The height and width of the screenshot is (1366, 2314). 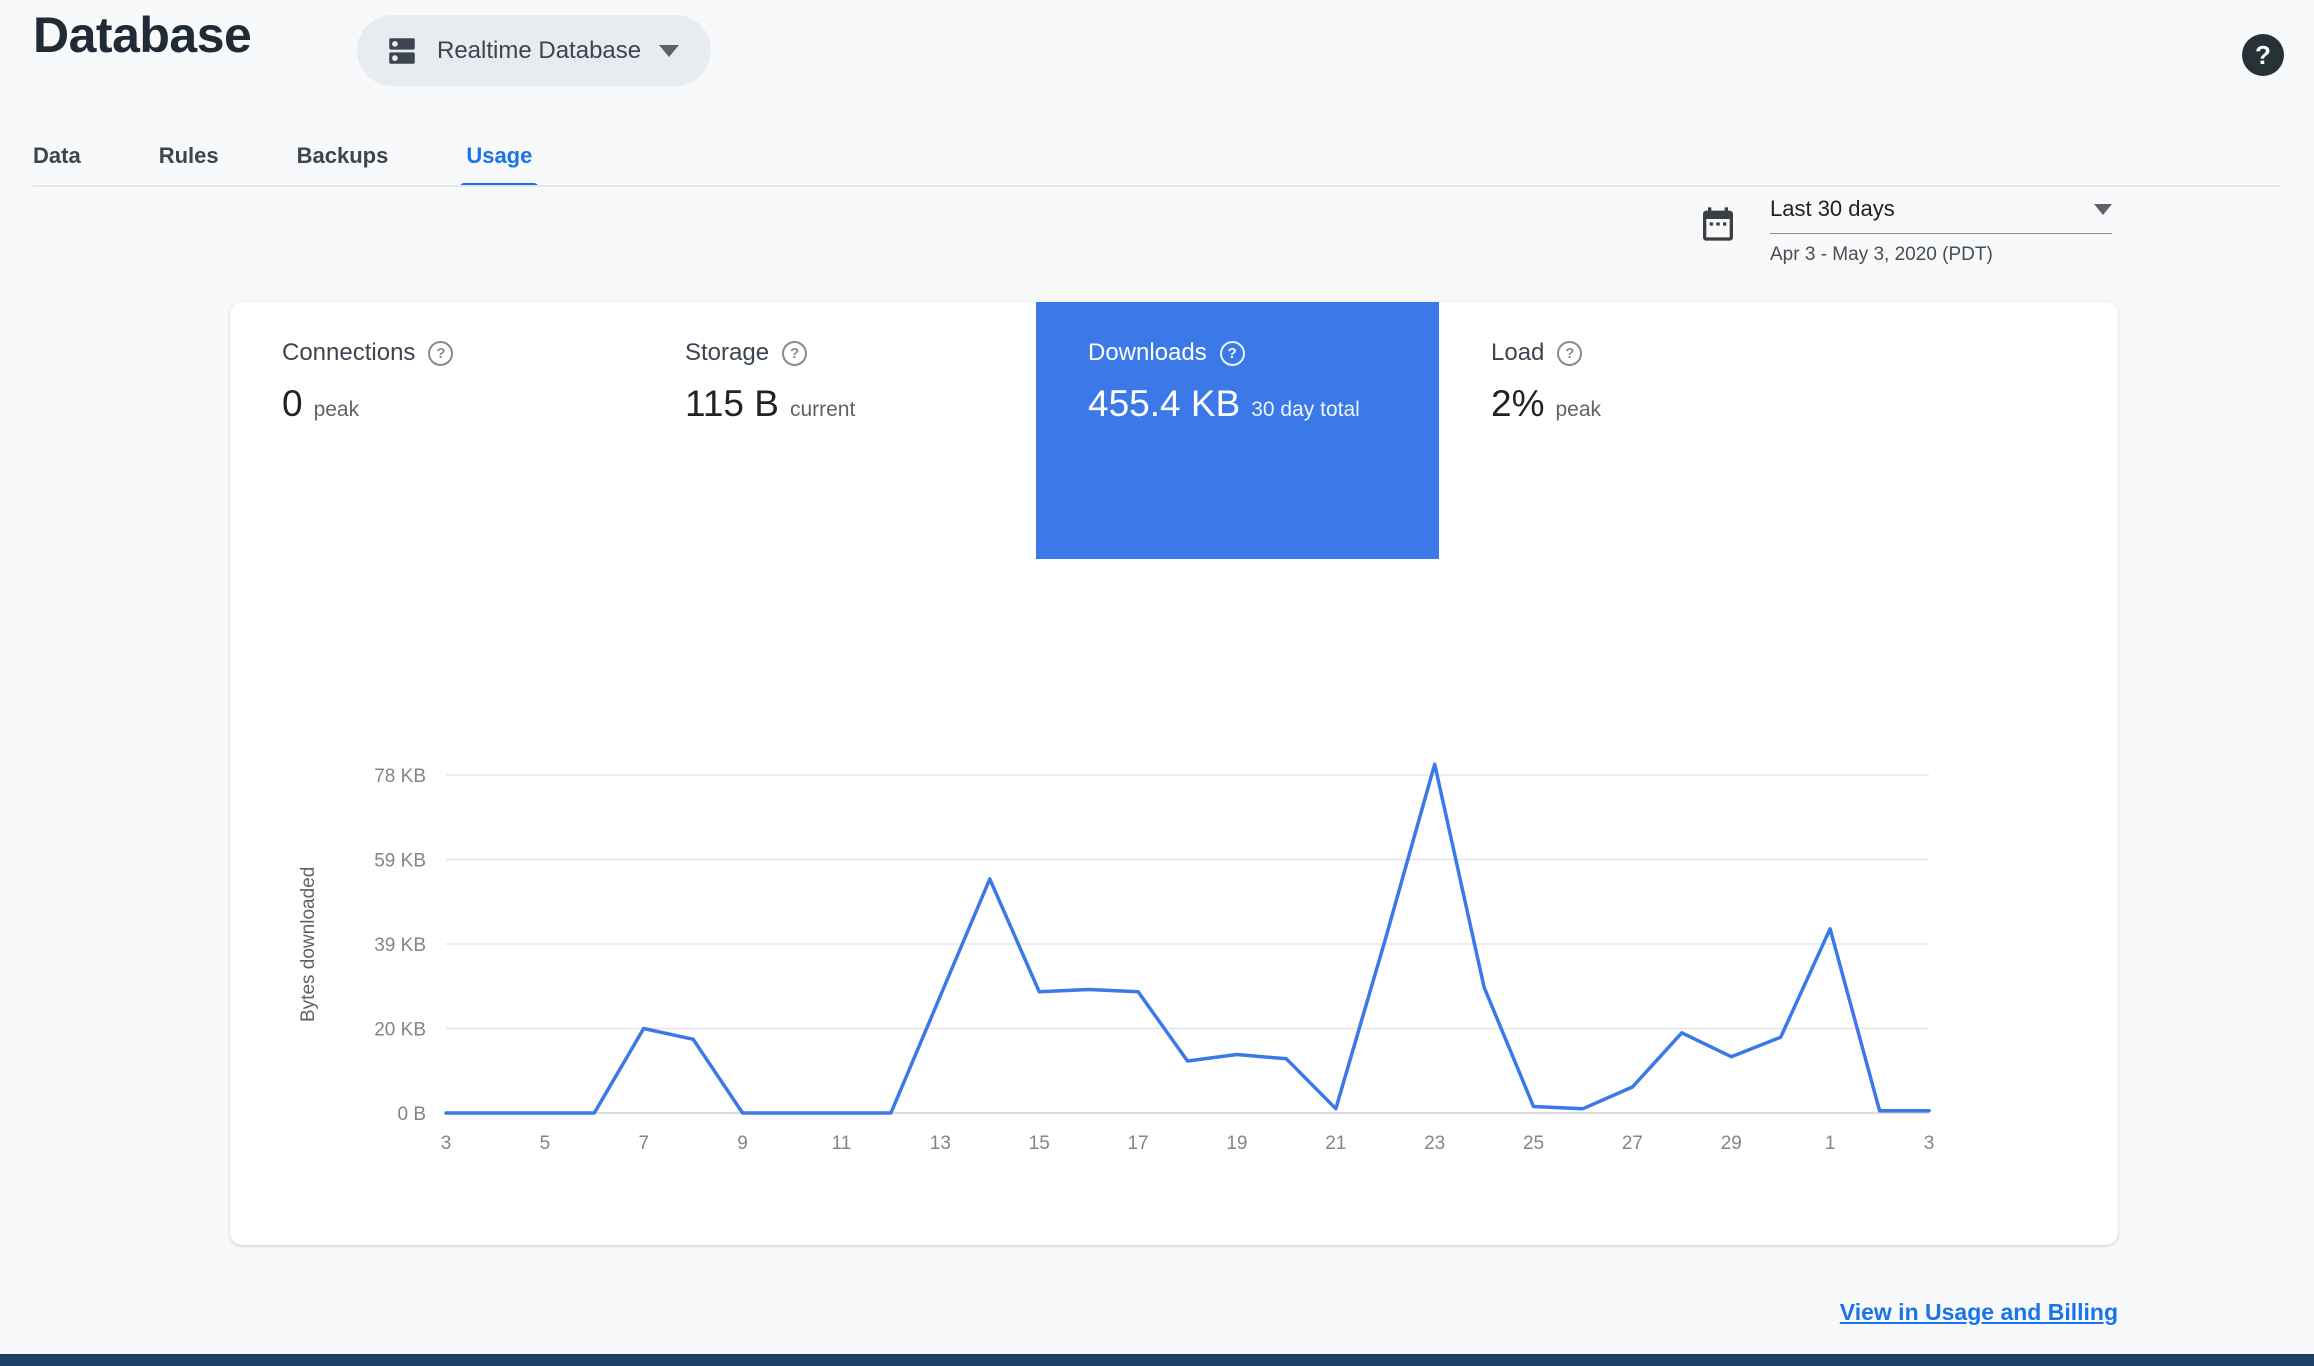 I want to click on svg-text: 9, so click(x=742, y=1143).